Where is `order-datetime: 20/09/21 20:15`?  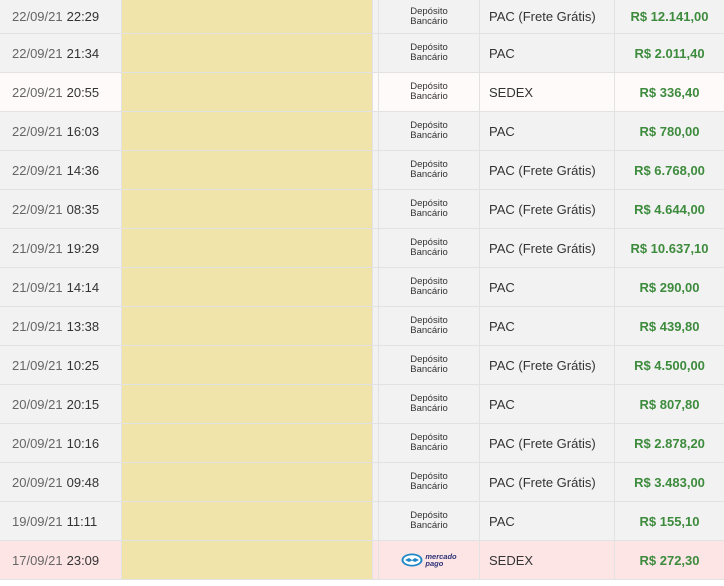
order-datetime: 20/09/21 20:15 is located at coordinates (61, 404).